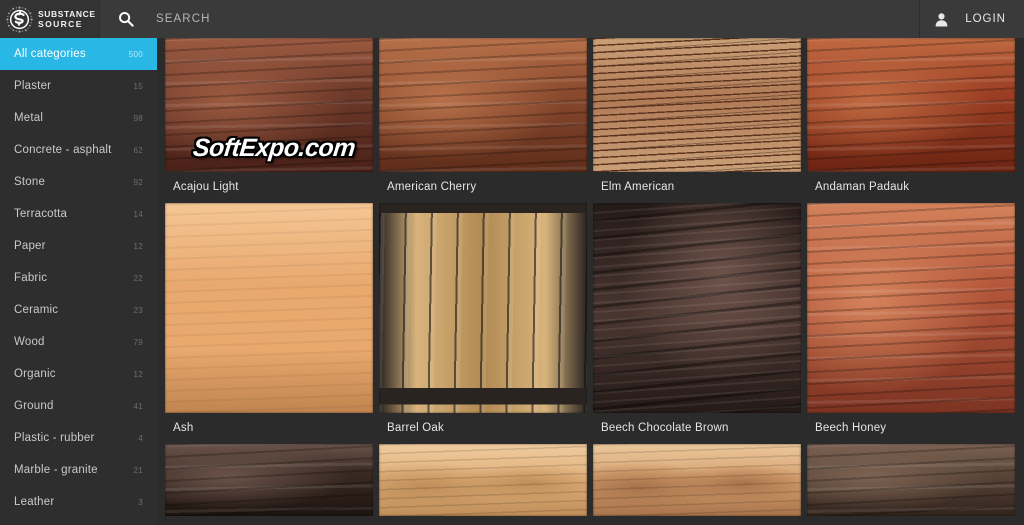 The height and width of the screenshot is (525, 1024). I want to click on material-tile: Andaman Padauk, so click(911, 118).